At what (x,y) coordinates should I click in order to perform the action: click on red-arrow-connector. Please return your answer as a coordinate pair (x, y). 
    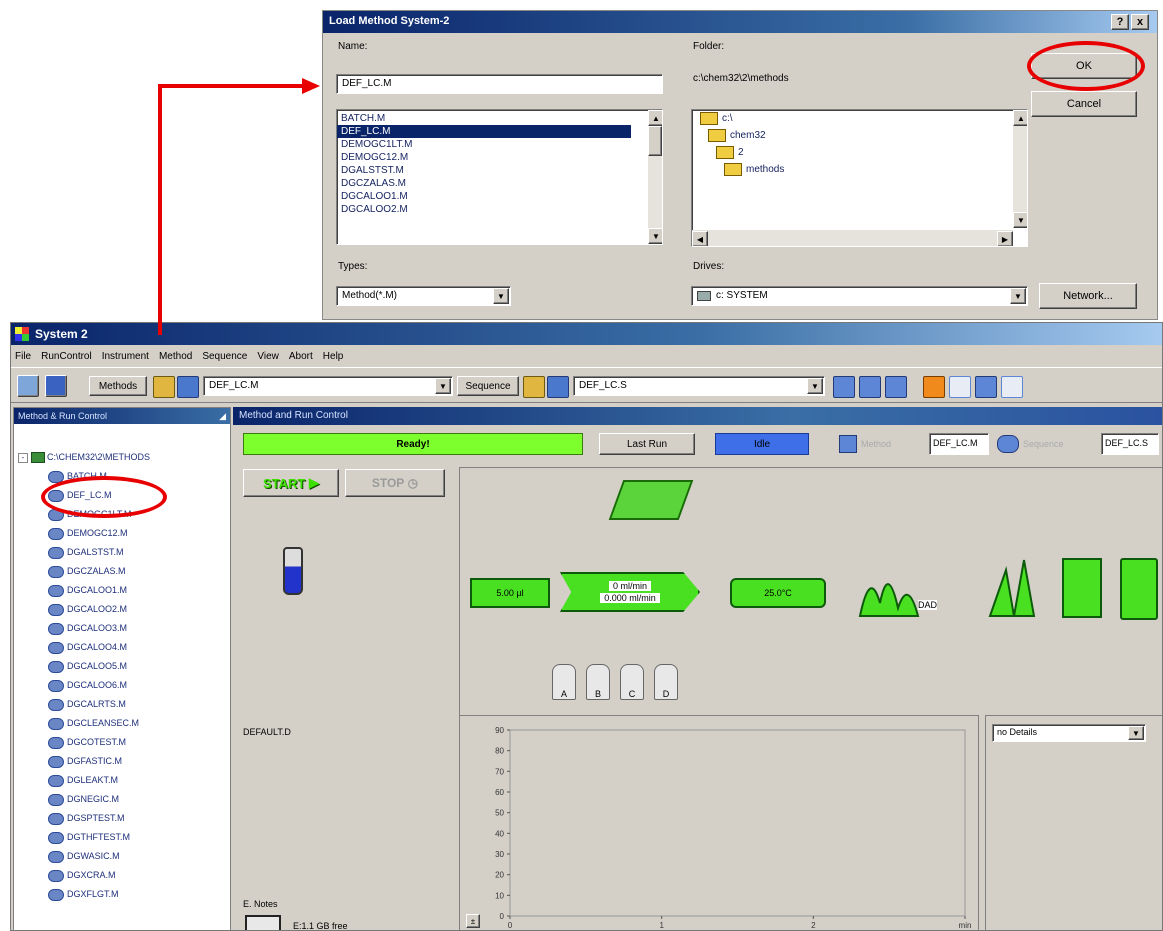
    Looking at the image, I should click on (239, 206).